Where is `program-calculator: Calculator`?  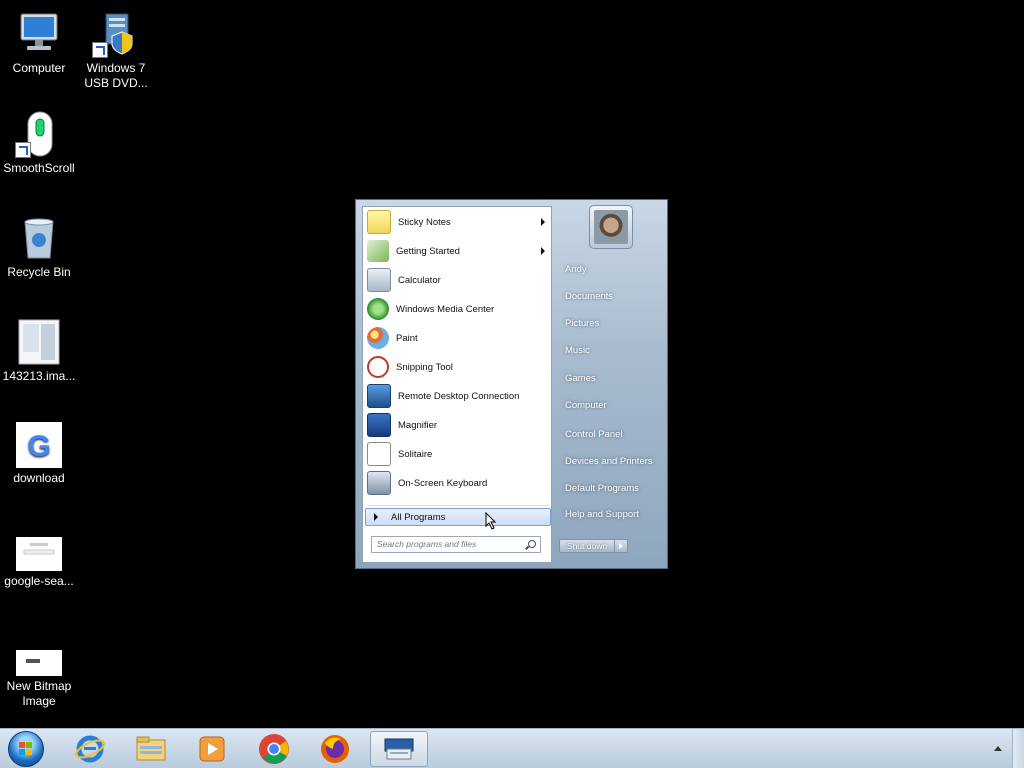
program-calculator: Calculator is located at coordinates (458, 280).